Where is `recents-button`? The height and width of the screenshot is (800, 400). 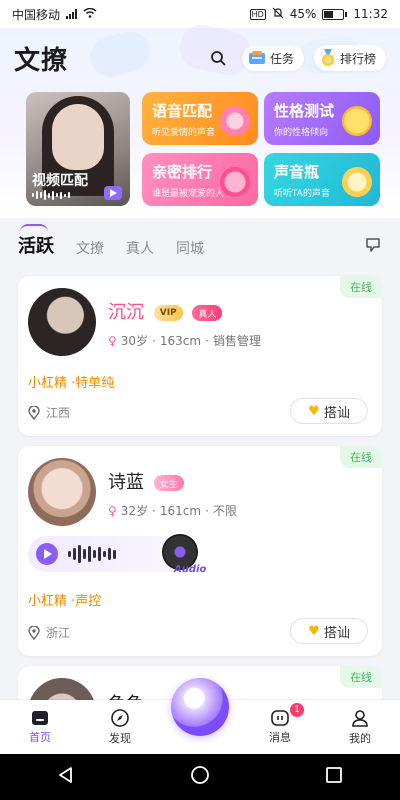
recents-button is located at coordinates (334, 777).